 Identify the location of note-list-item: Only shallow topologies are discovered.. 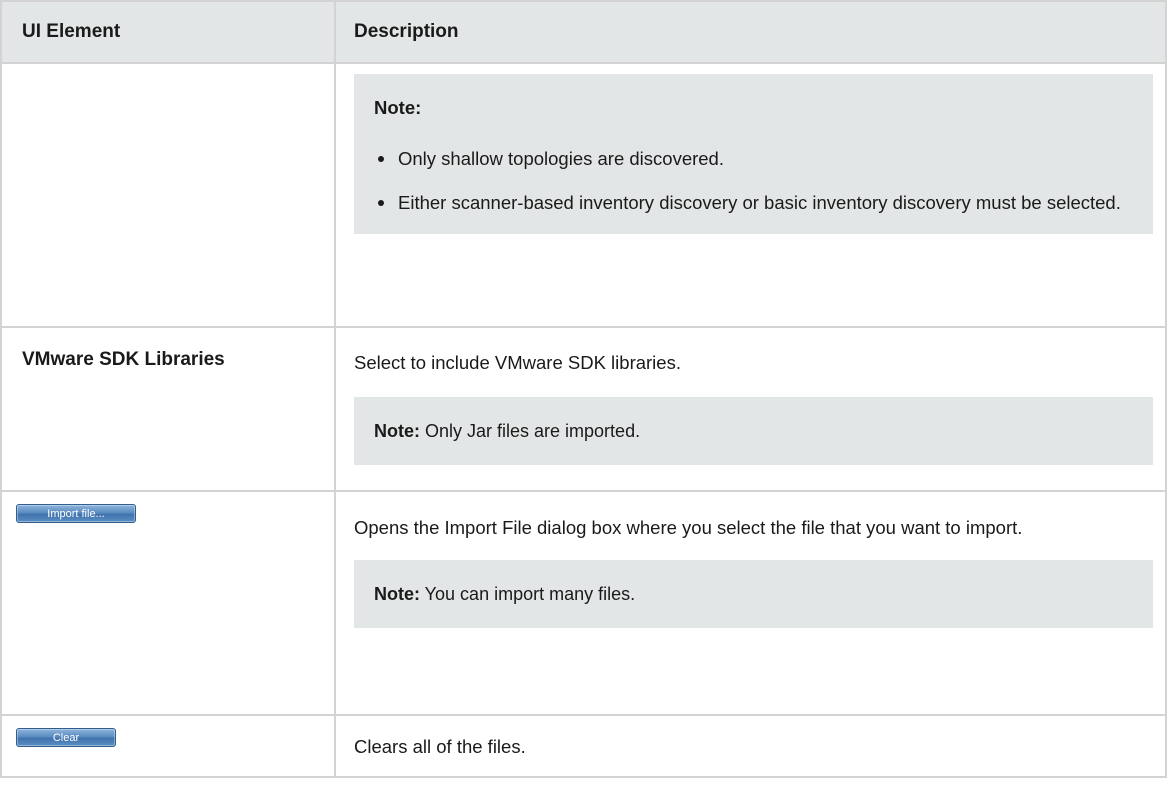
(763, 159).